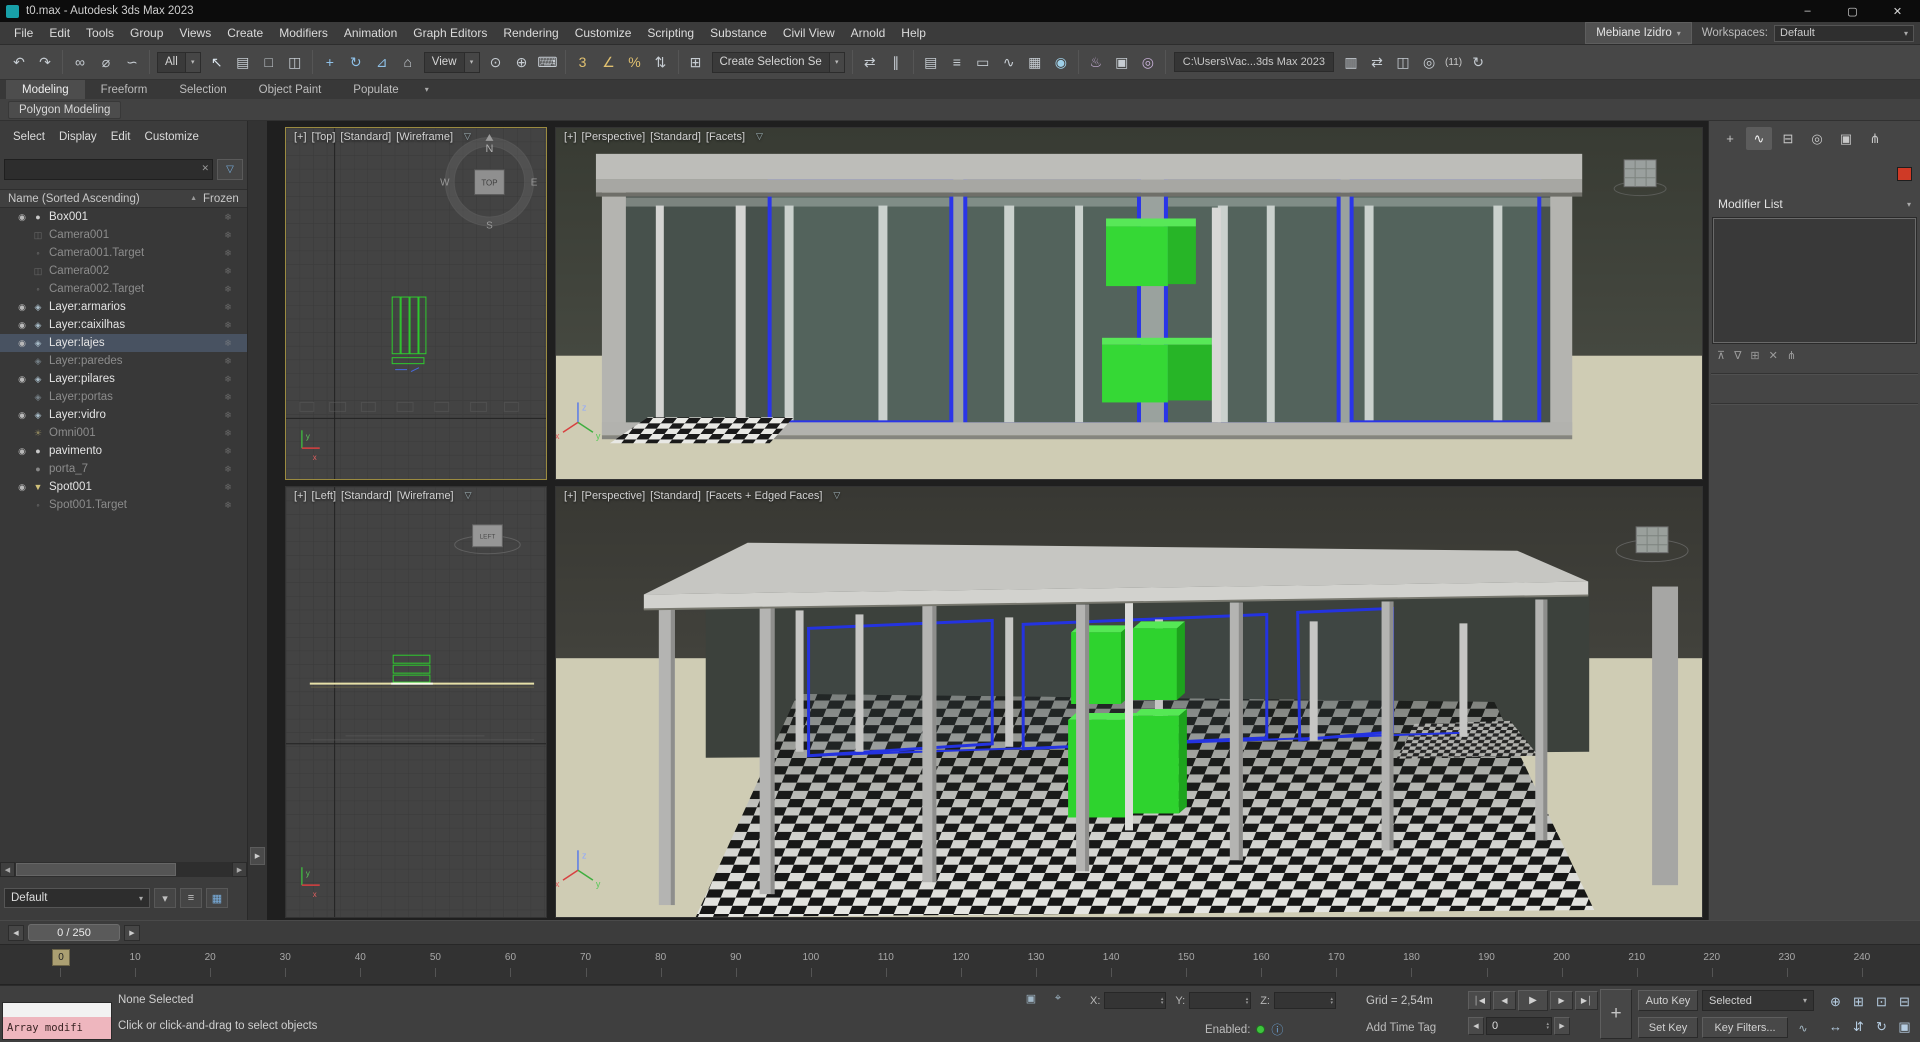 This screenshot has height=1042, width=1920. What do you see at coordinates (614, 496) in the screenshot?
I see `viewport-menu-view: [Perspective]` at bounding box center [614, 496].